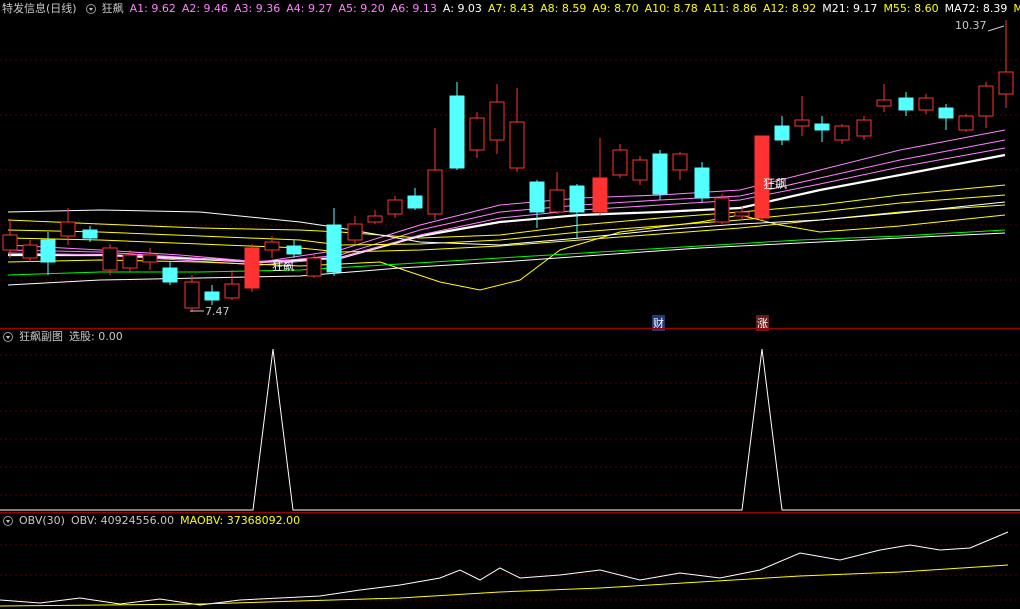  I want to click on sub-indicator-value: 选股: 0.00, so click(96, 336).